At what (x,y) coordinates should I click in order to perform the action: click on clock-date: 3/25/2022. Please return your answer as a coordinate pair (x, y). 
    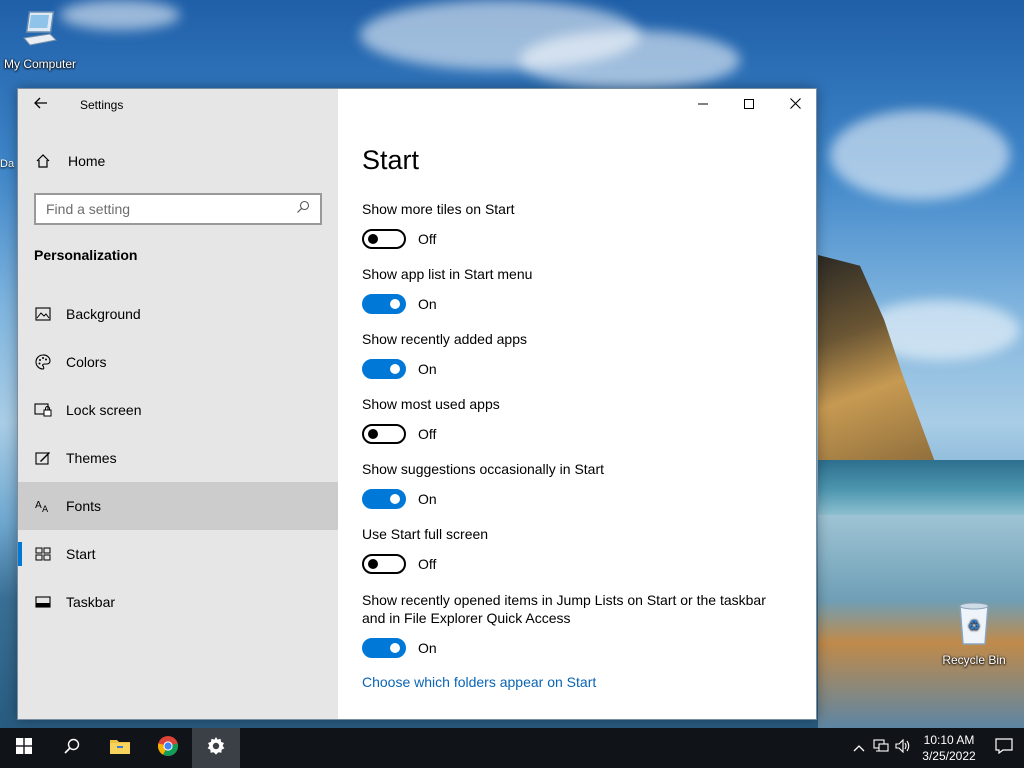
    Looking at the image, I should click on (949, 756).